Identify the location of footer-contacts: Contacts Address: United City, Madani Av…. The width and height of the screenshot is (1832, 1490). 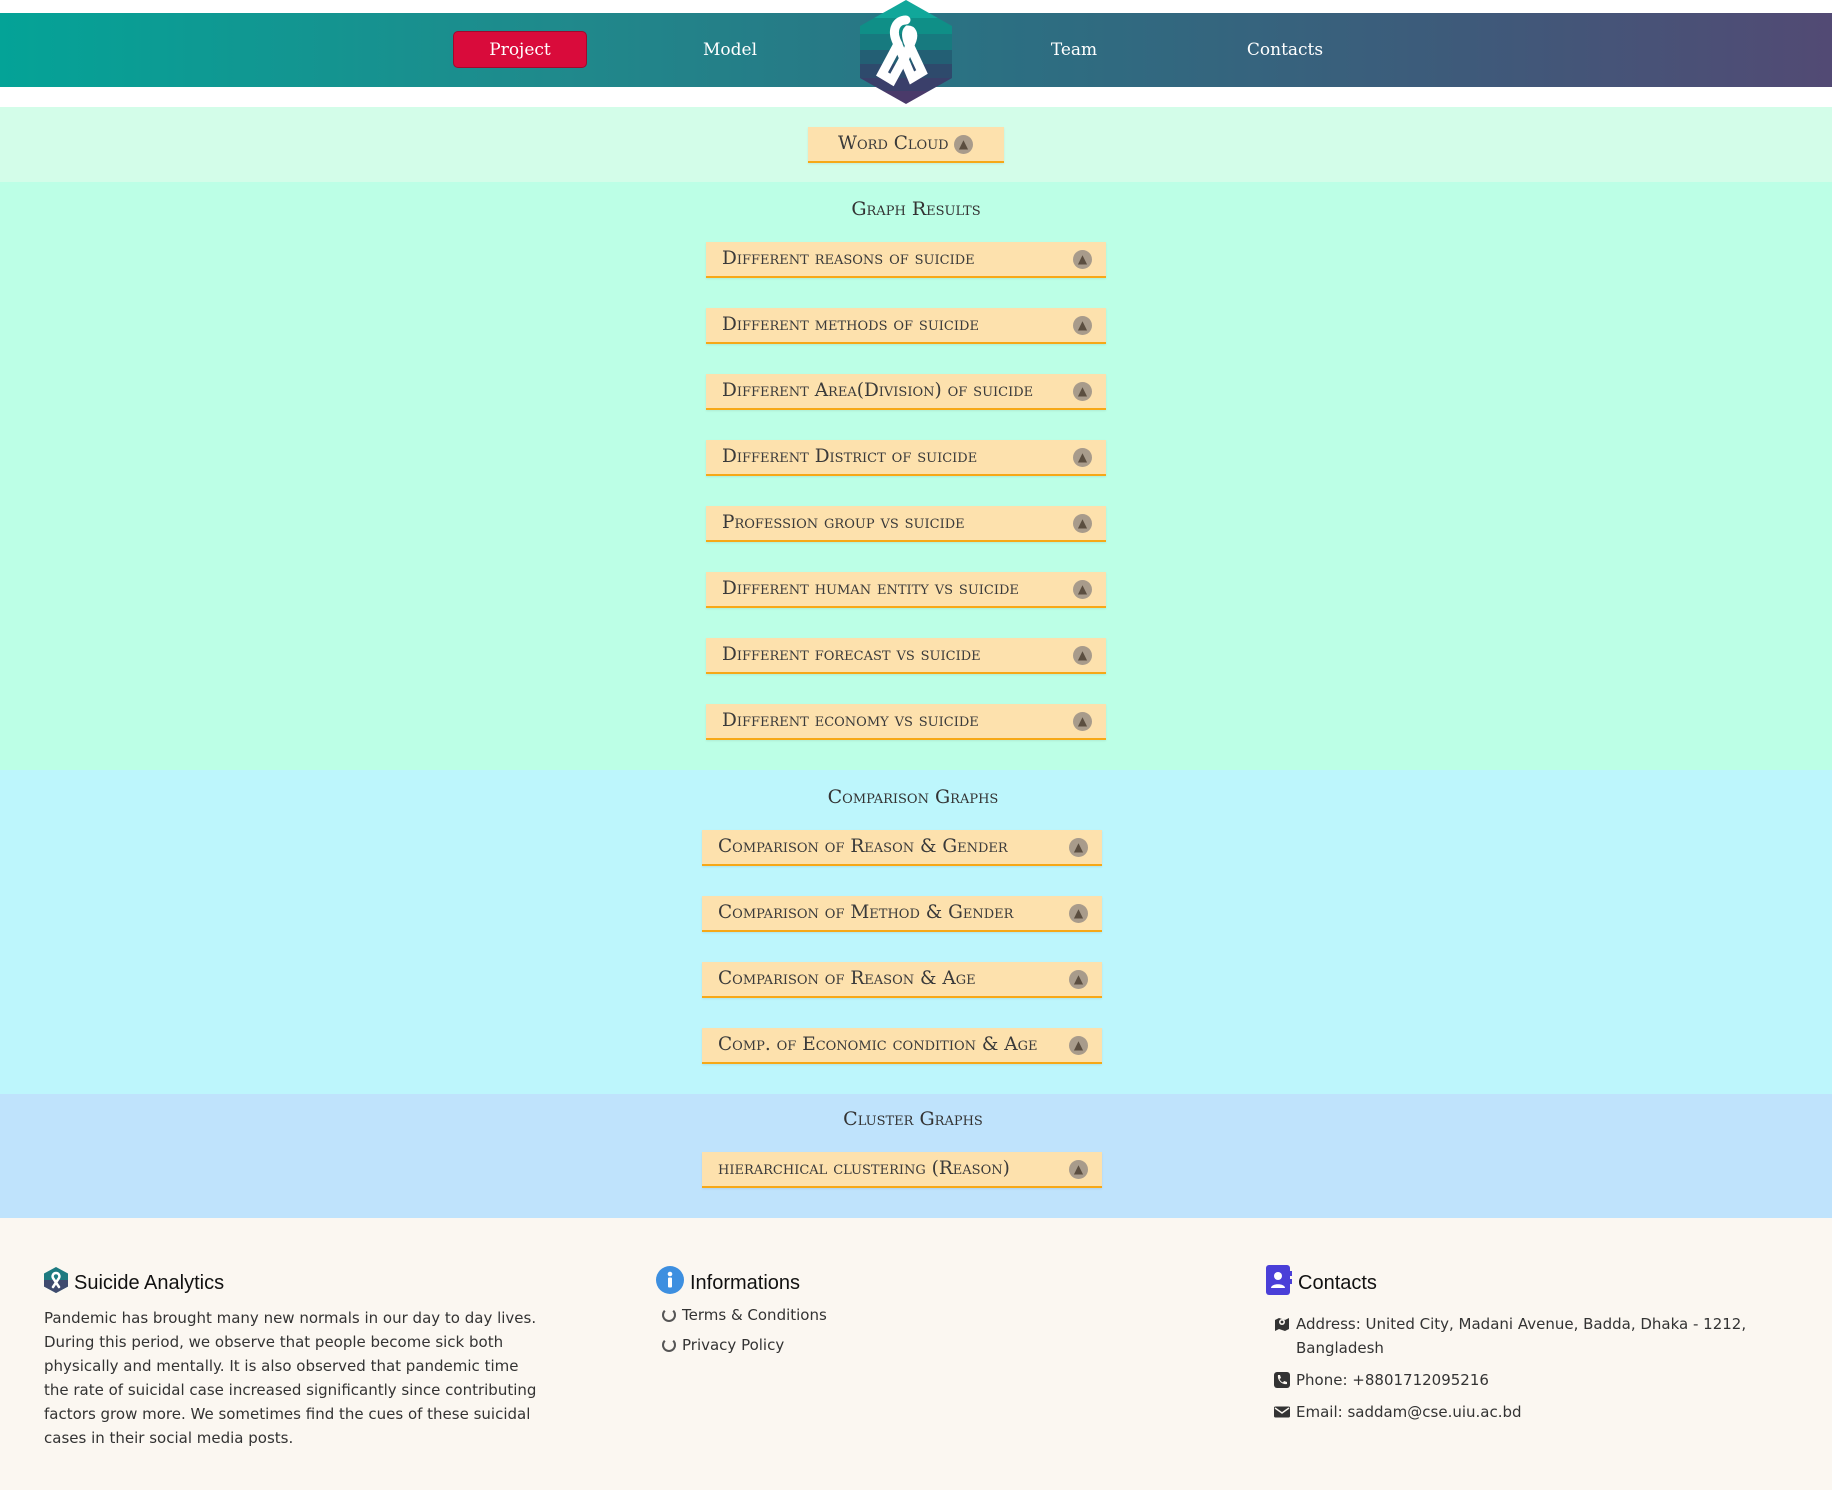
(1516, 1344).